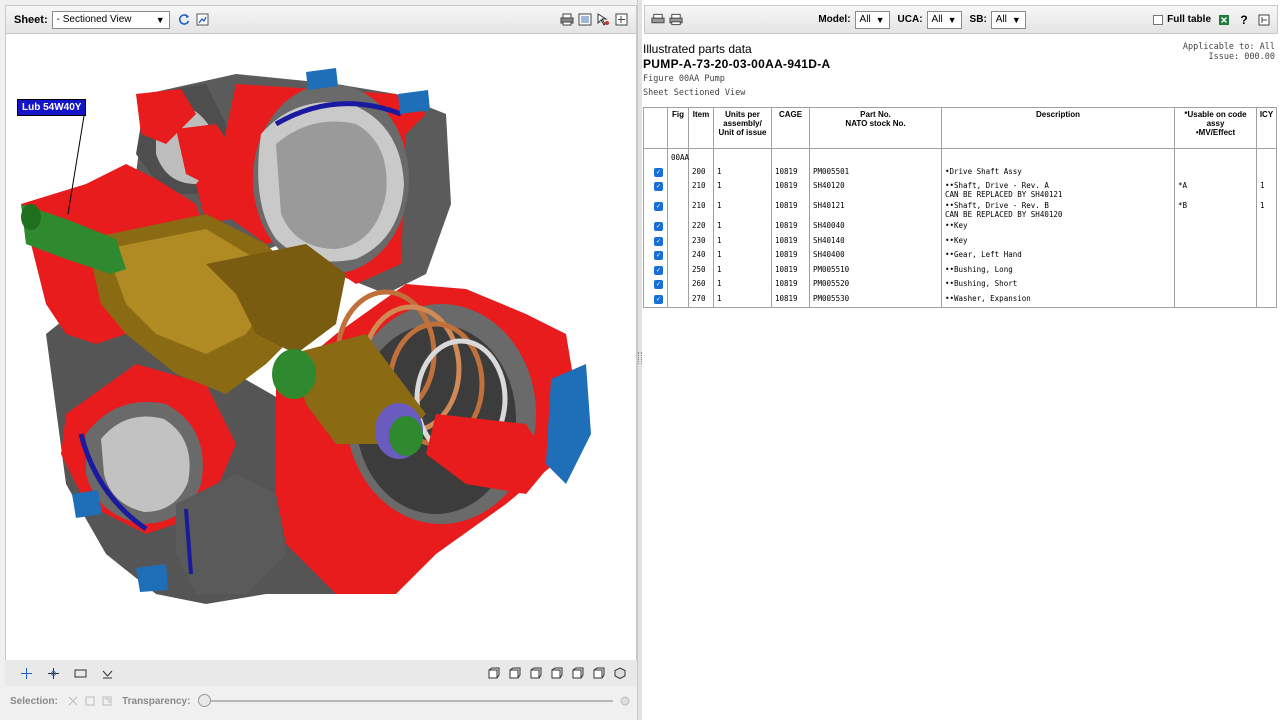  Describe the element at coordinates (1058, 285) in the screenshot. I see `description-cell: ••Bushing, Short` at that location.